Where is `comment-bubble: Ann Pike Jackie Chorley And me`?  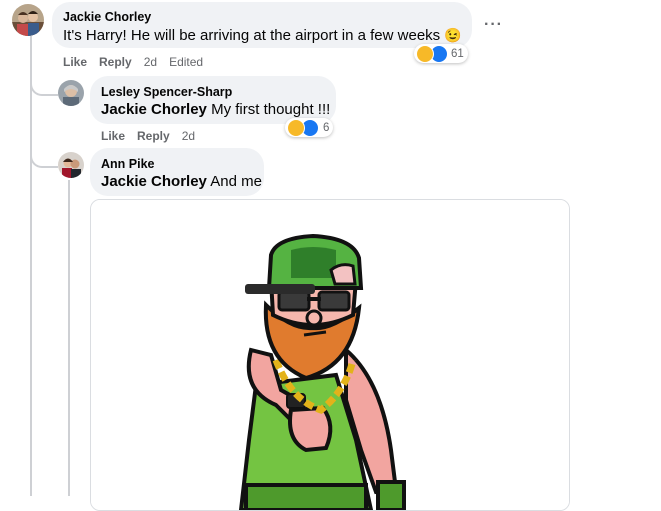 comment-bubble: Ann Pike Jackie Chorley And me is located at coordinates (177, 172).